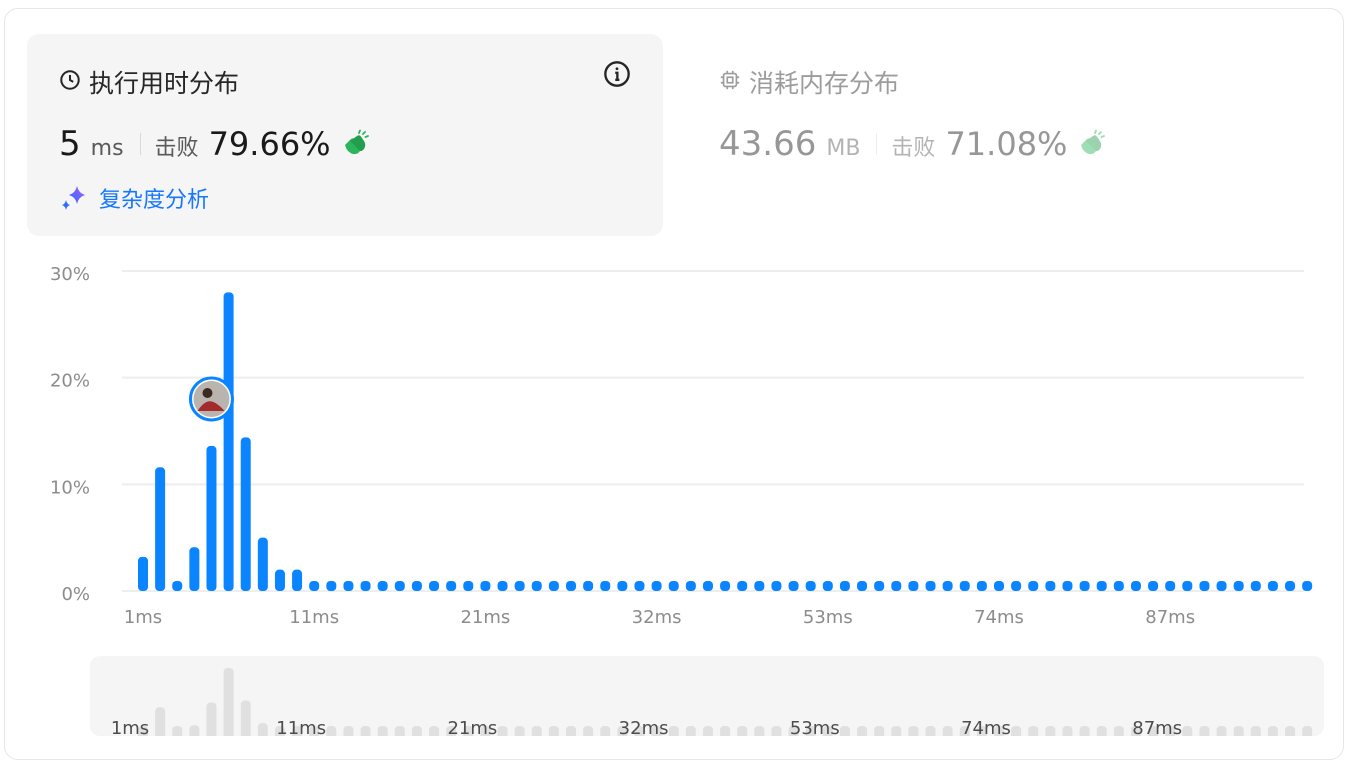 The width and height of the screenshot is (1348, 764). What do you see at coordinates (70, 381) in the screenshot?
I see `y-tick-label: 20%` at bounding box center [70, 381].